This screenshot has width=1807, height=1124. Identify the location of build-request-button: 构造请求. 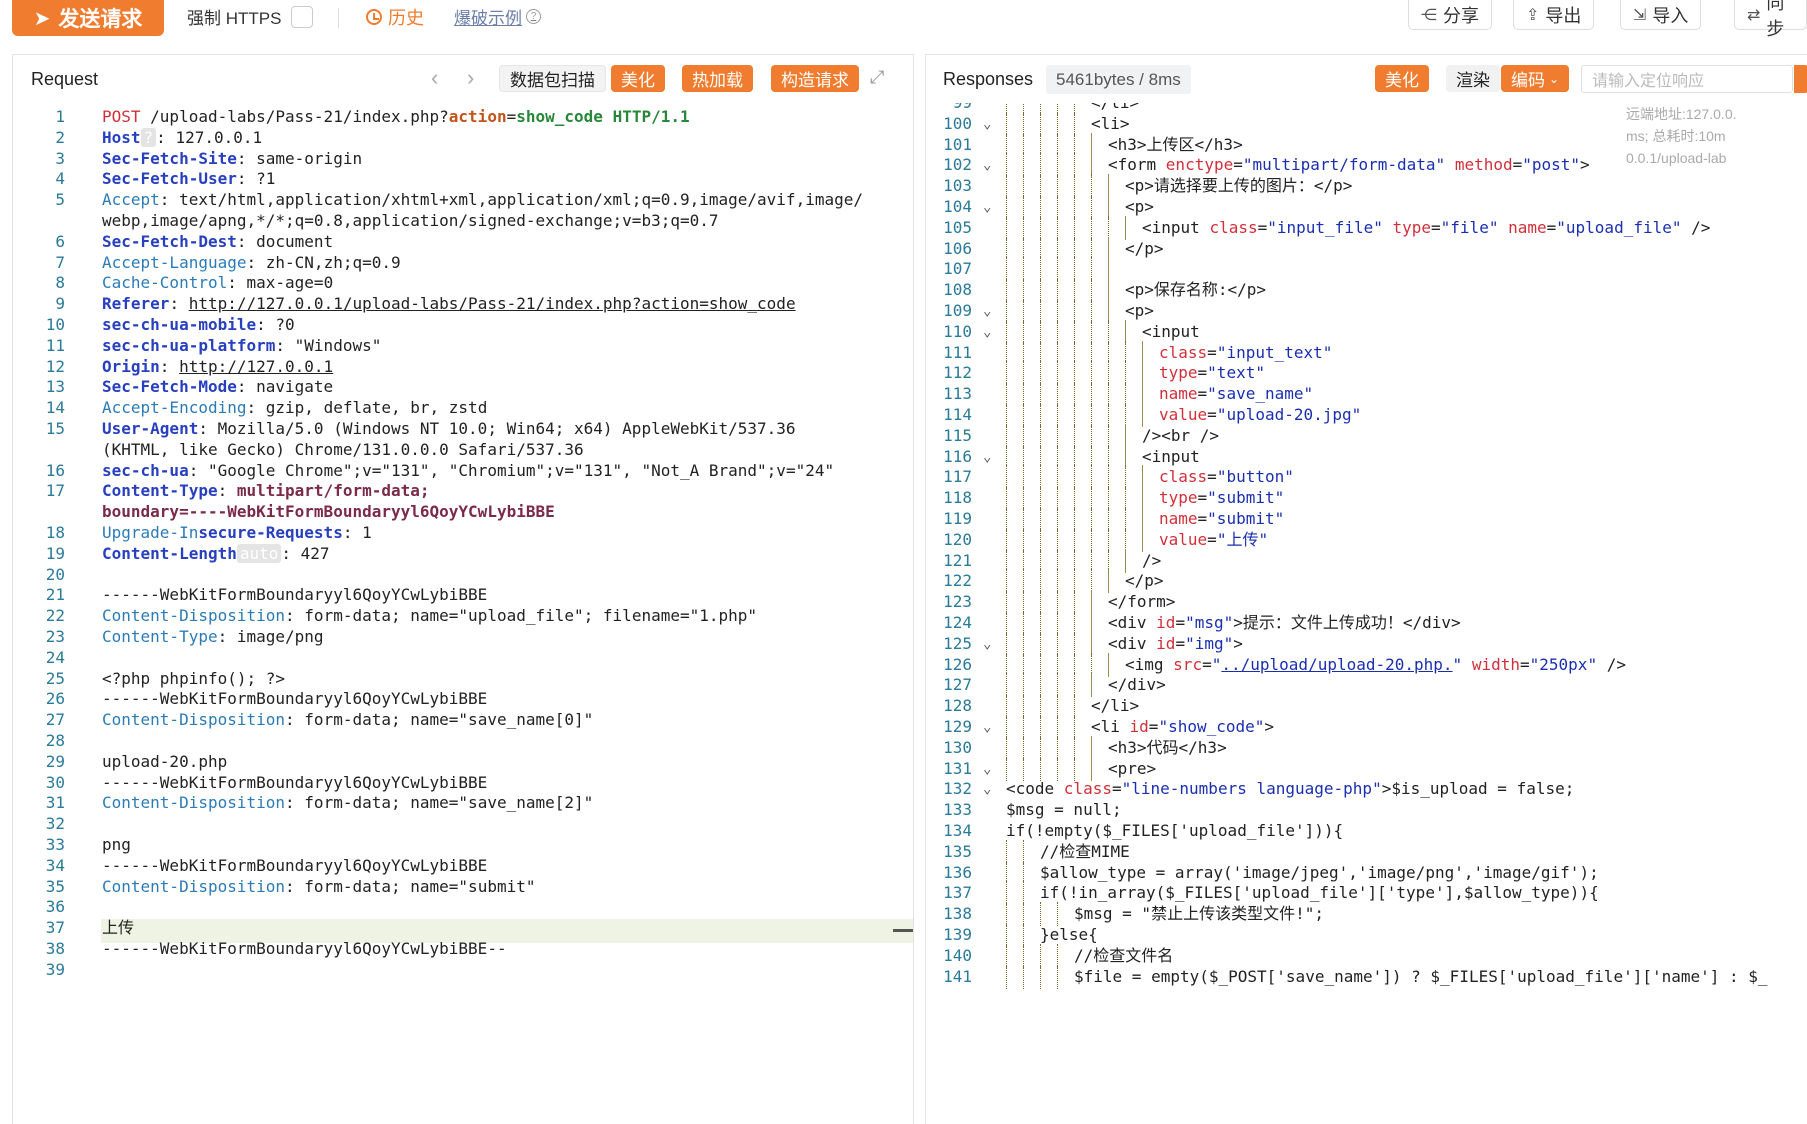
(815, 78).